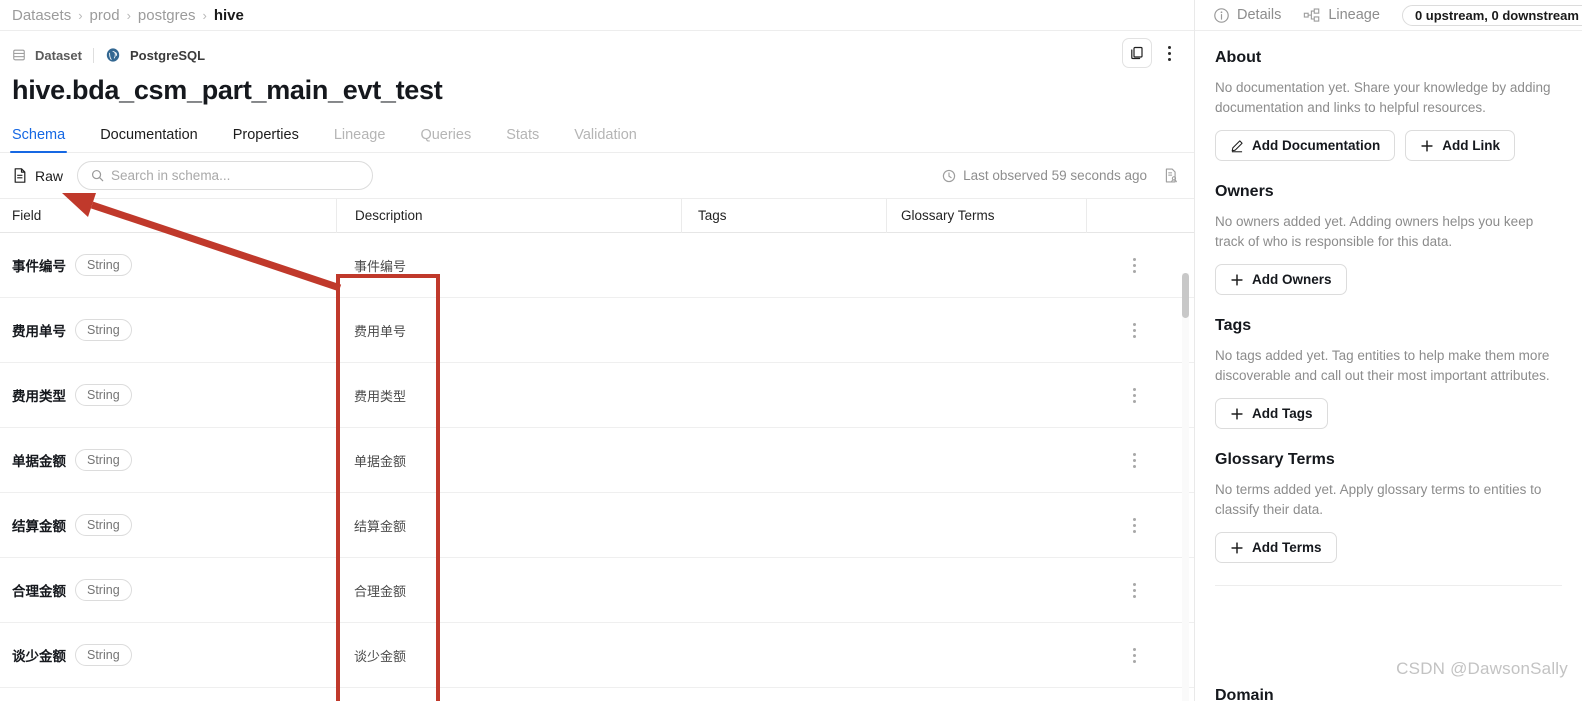 The width and height of the screenshot is (1582, 701). What do you see at coordinates (235, 175) in the screenshot?
I see `search-input` at bounding box center [235, 175].